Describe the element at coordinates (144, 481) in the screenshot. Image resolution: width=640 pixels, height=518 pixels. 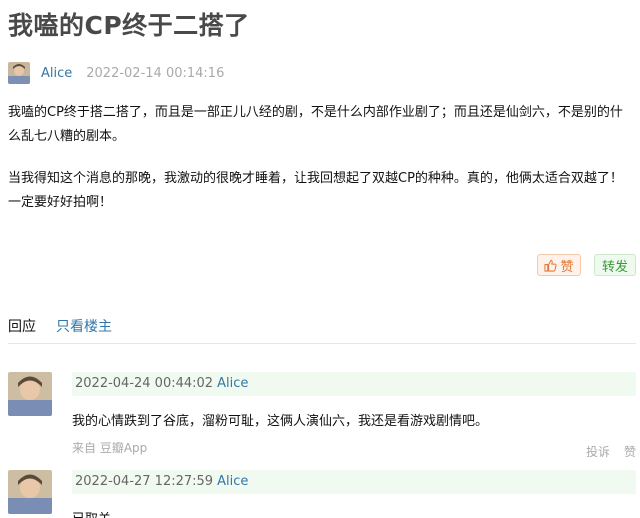
I see `comment-timestamp: 2022-04-27 12:27:59` at that location.